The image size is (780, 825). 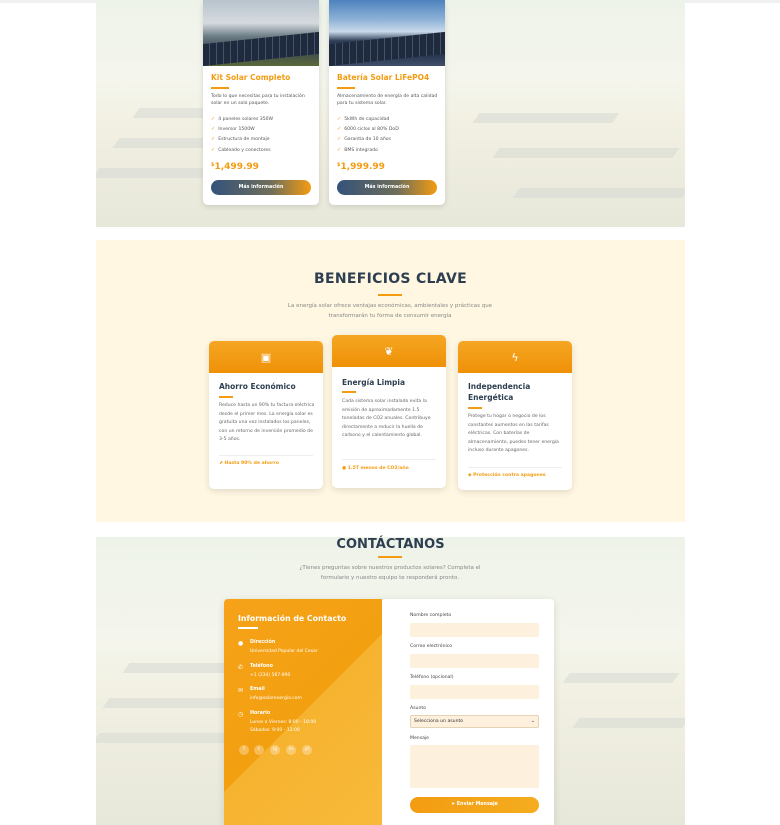 I want to click on send-message-button: ➤ Enviar Mensaje, so click(x=474, y=805).